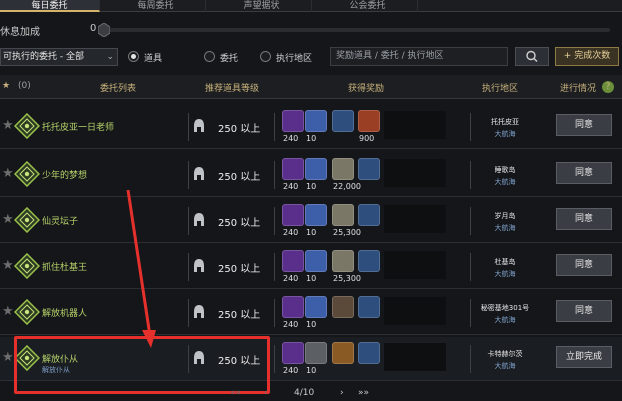 Image resolution: width=622 pixels, height=401 pixels. What do you see at coordinates (235, 393) in the screenshot?
I see `first-page-icon: ««` at bounding box center [235, 393].